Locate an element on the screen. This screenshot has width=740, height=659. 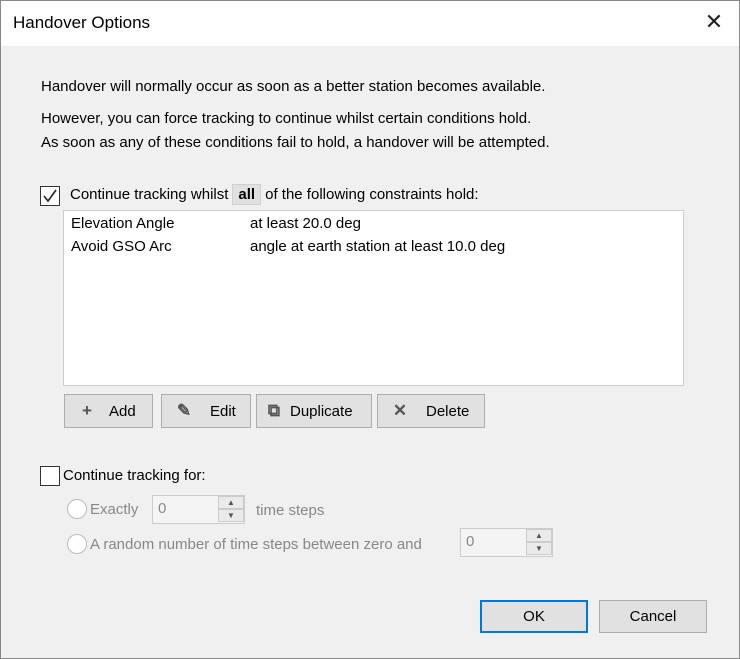
close-icon: ✕ is located at coordinates (714, 22).